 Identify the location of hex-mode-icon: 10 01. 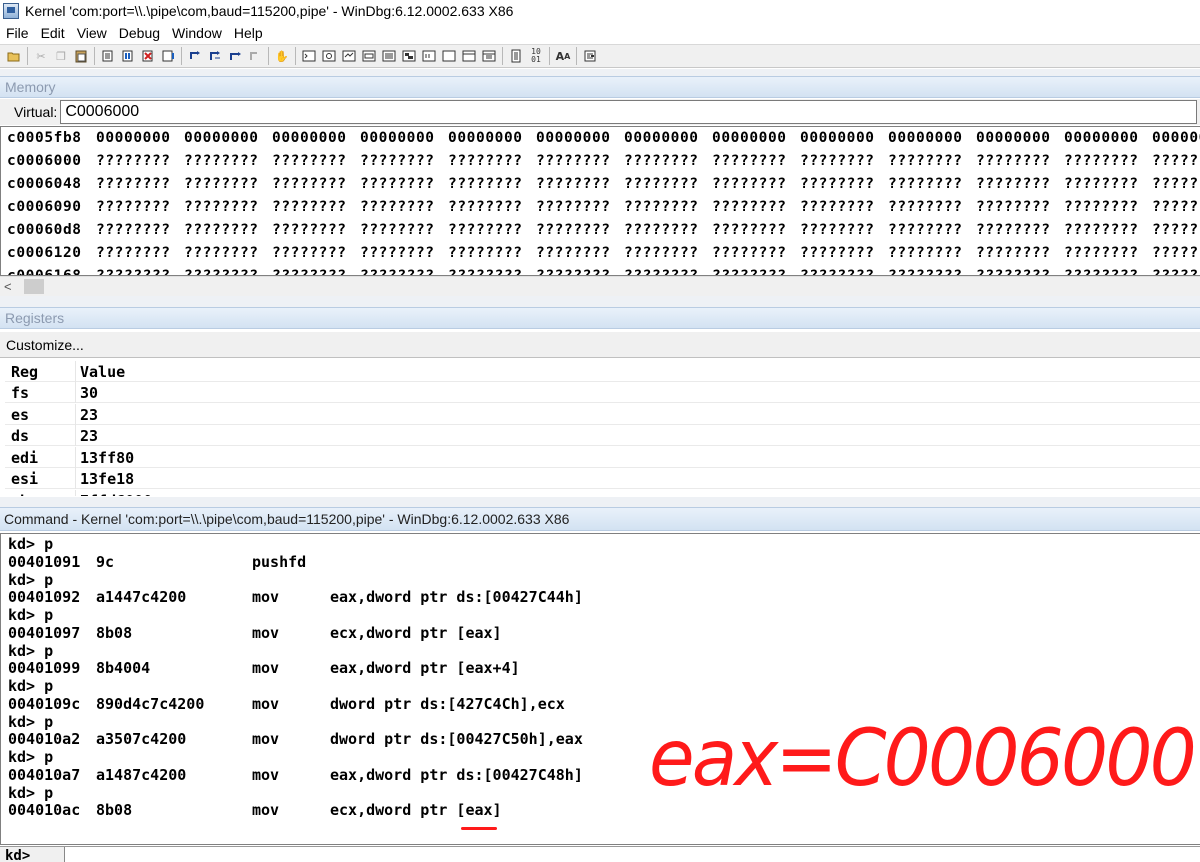
(536, 56).